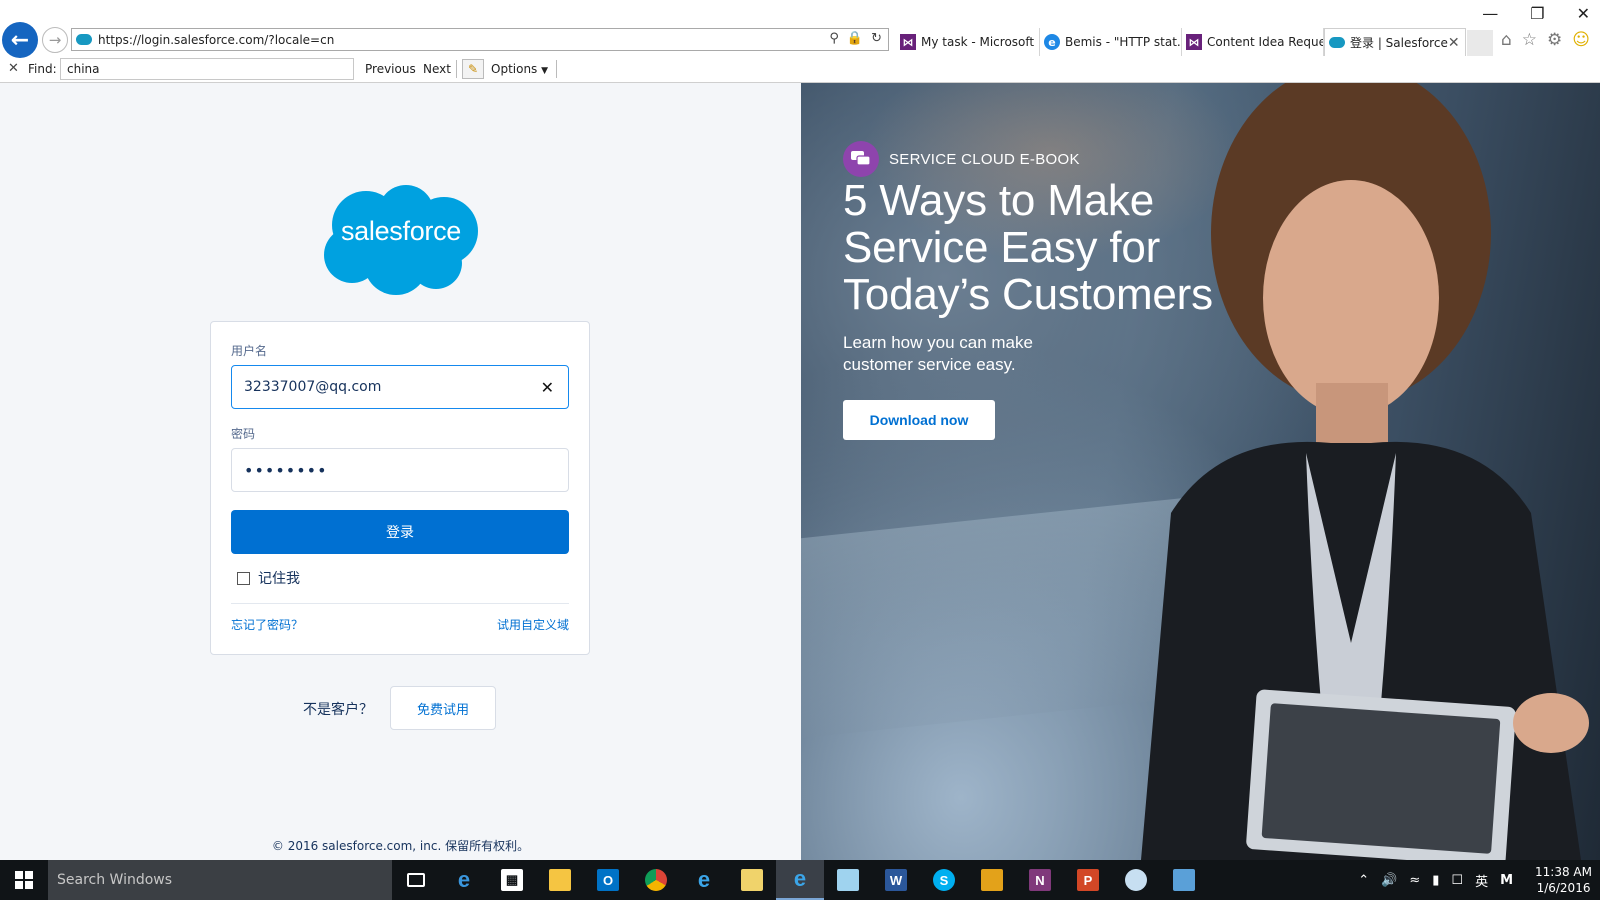 This screenshot has height=900, width=1600. I want to click on not-customer-text: 不是客户？, so click(338, 710).